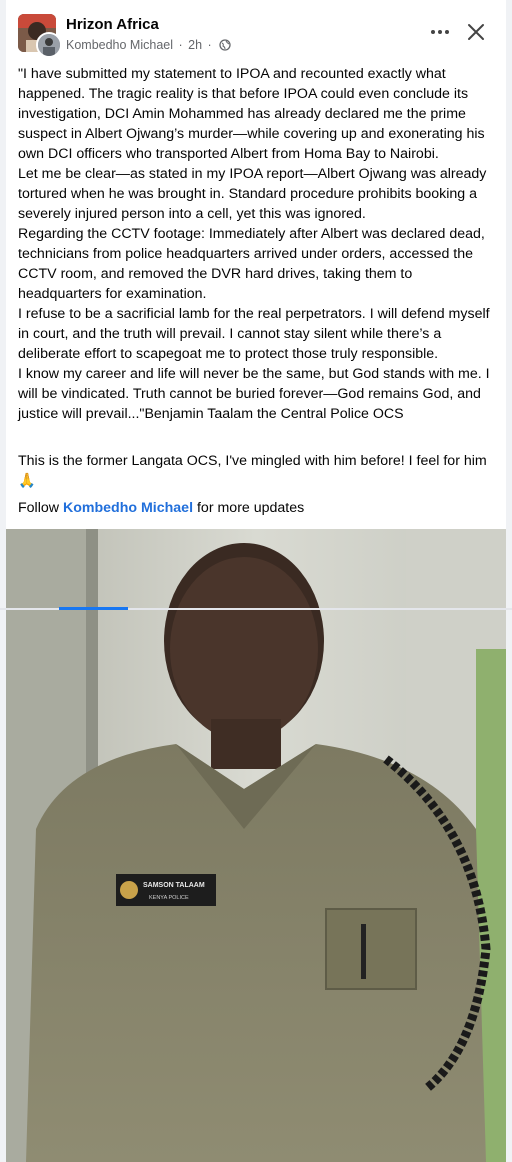  I want to click on follow-author-link: Kombedho Michael, so click(128, 508).